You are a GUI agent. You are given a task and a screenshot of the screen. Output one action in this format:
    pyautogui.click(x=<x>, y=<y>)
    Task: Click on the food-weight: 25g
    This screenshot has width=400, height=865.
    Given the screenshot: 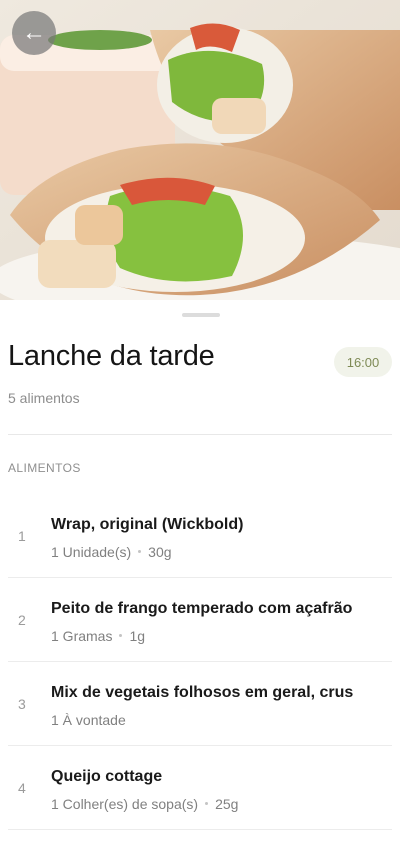 What is the action you would take?
    pyautogui.click(x=227, y=804)
    